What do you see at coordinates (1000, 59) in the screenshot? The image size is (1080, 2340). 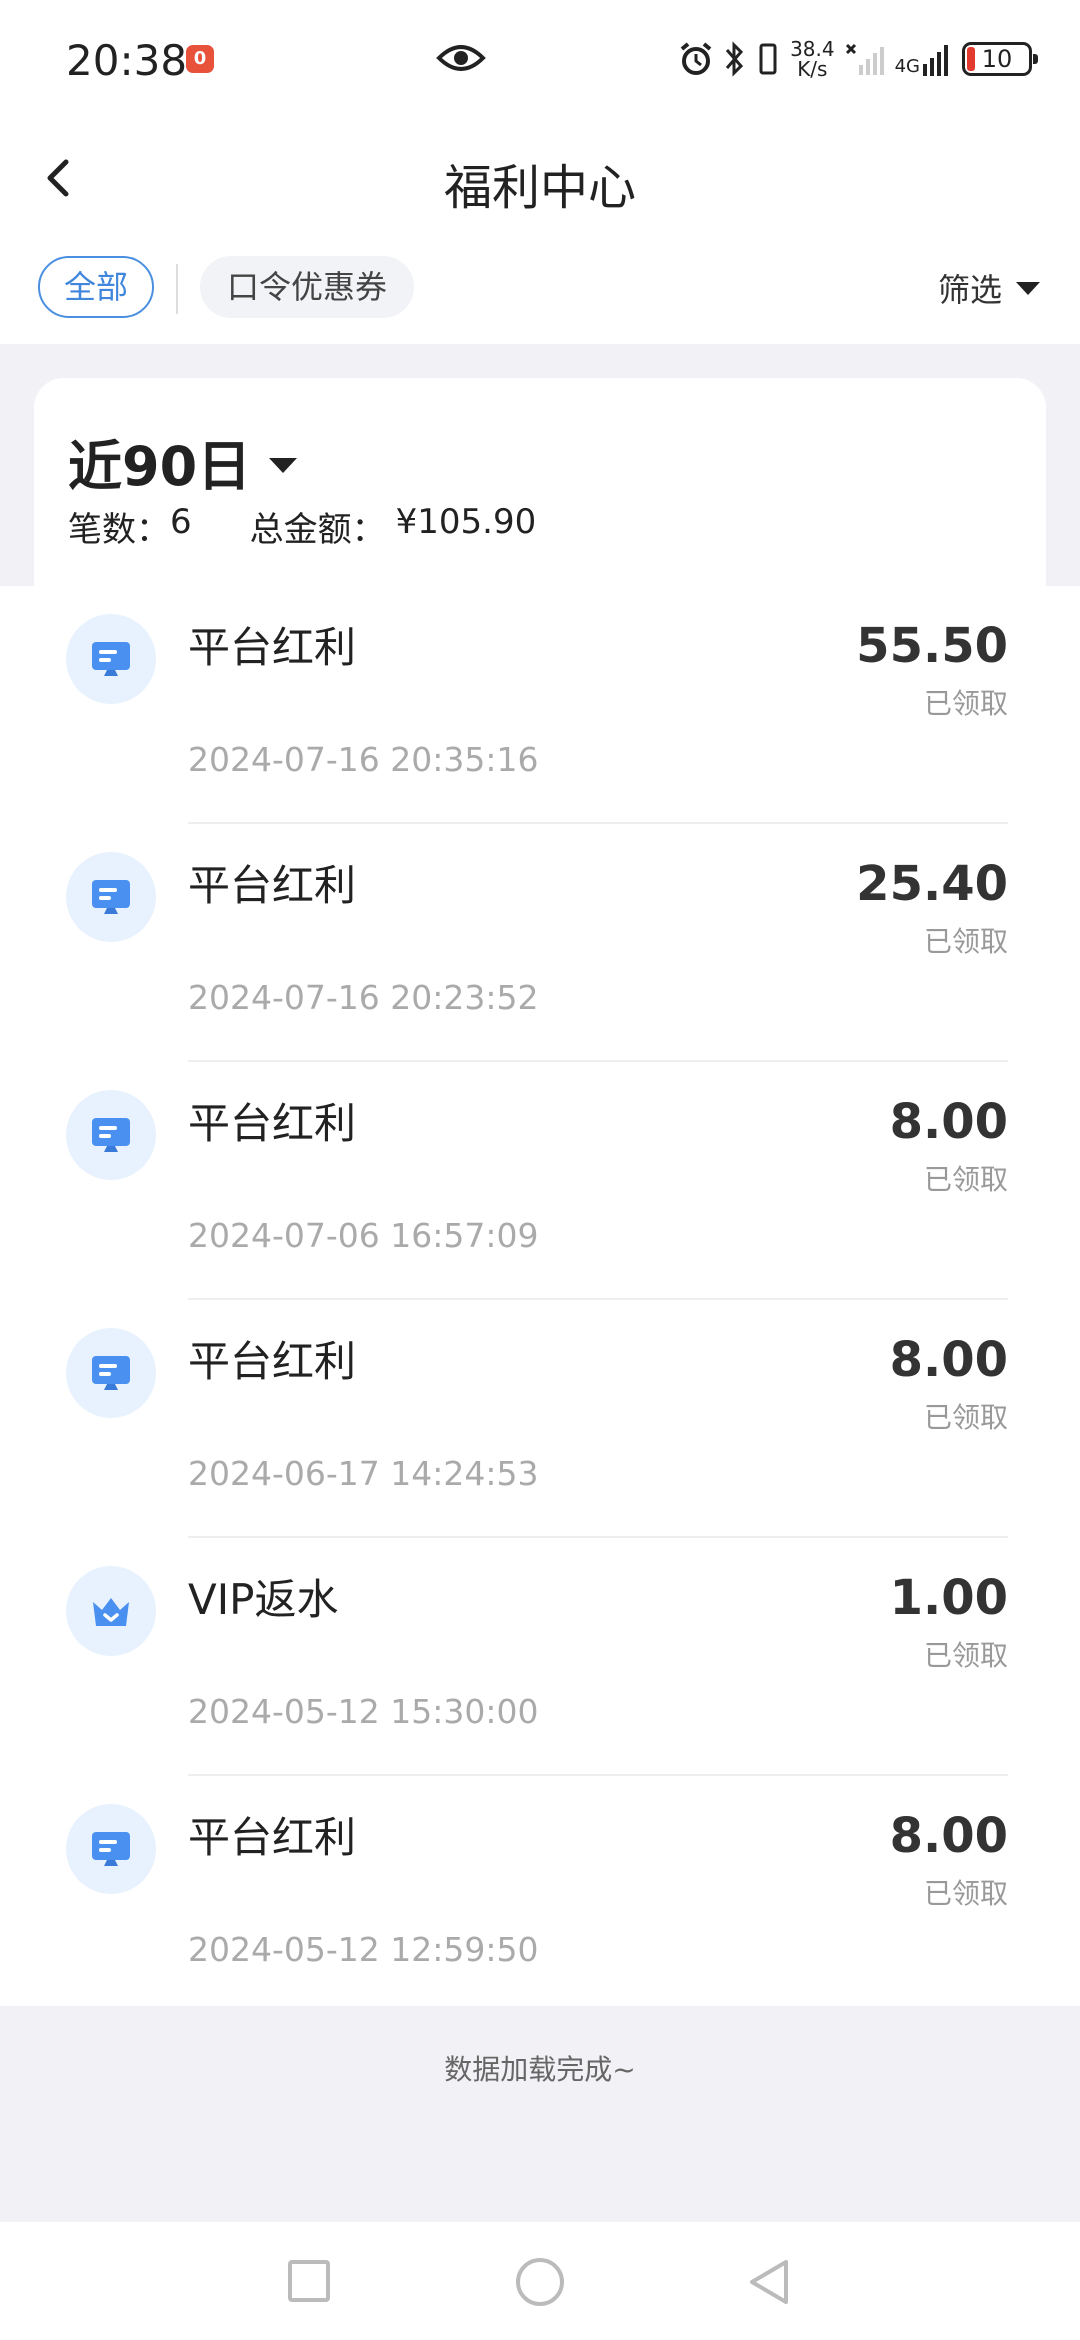 I see `battery-icon: 10` at bounding box center [1000, 59].